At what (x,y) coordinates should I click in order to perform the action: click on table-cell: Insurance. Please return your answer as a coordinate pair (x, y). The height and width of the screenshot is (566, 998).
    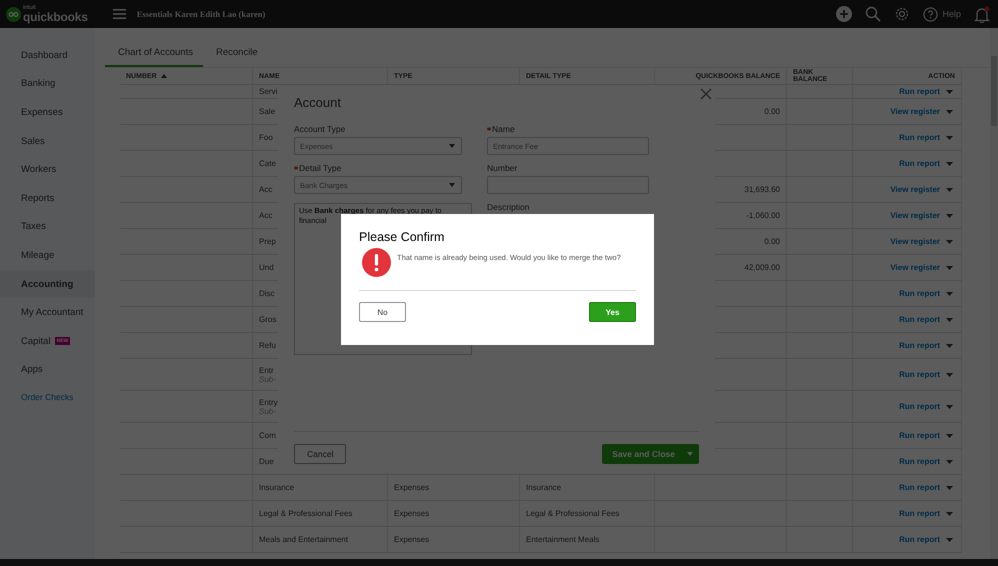
    Looking at the image, I should click on (544, 487).